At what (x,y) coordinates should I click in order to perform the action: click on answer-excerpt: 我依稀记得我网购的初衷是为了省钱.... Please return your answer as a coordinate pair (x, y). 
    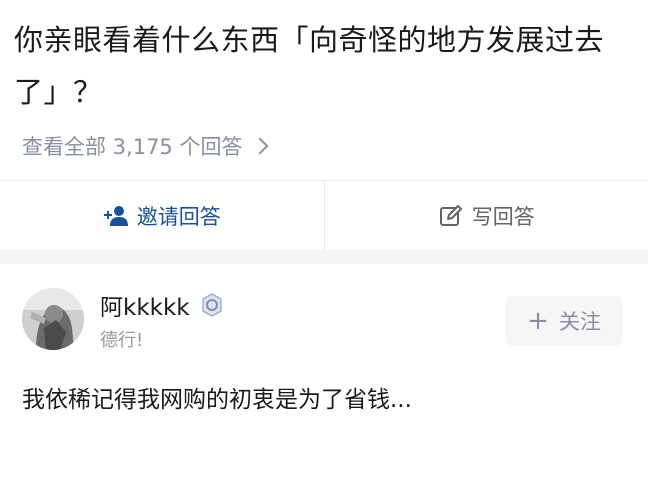
    Looking at the image, I should click on (322, 400).